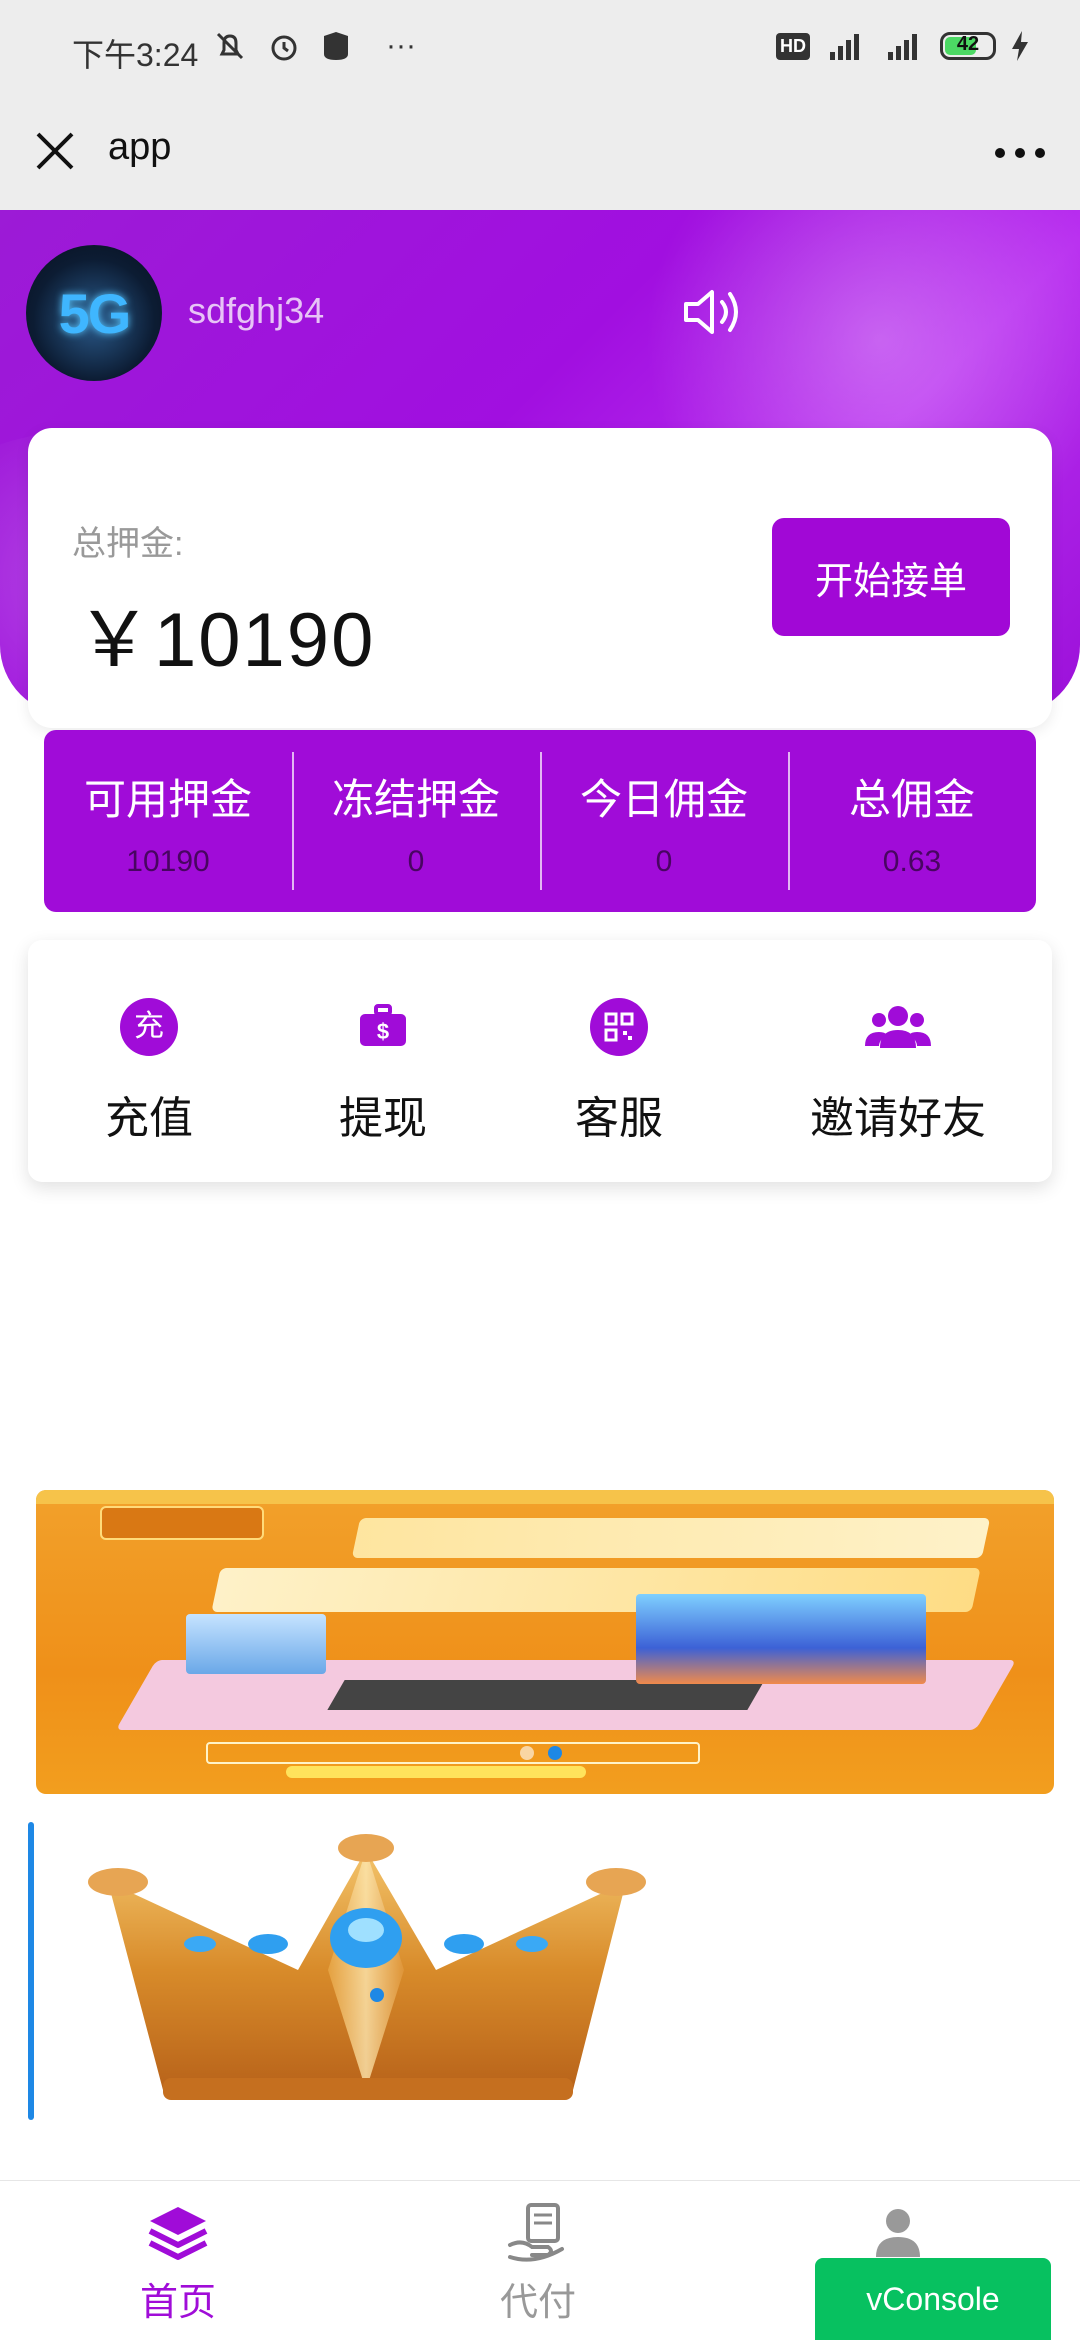 The height and width of the screenshot is (2341, 1080). I want to click on crown-banner, so click(541, 1971).